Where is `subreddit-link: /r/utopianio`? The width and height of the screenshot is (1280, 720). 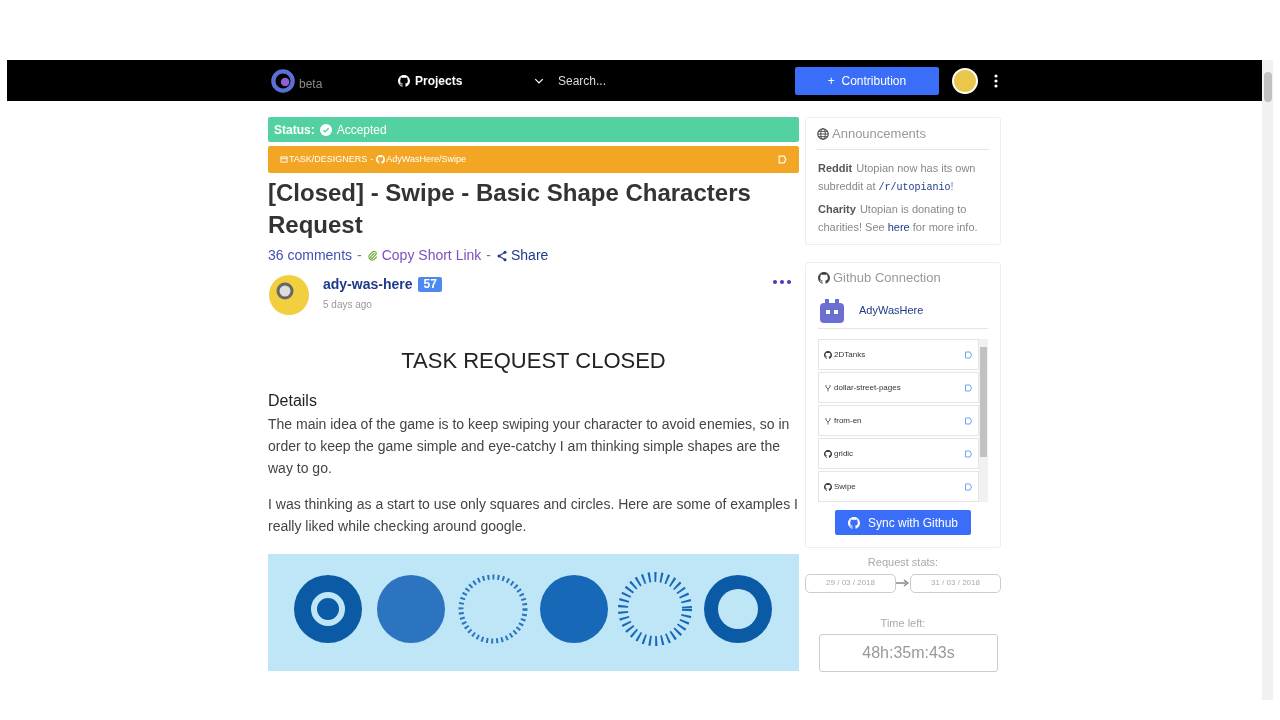
subreddit-link: /r/utopianio is located at coordinates (914, 187).